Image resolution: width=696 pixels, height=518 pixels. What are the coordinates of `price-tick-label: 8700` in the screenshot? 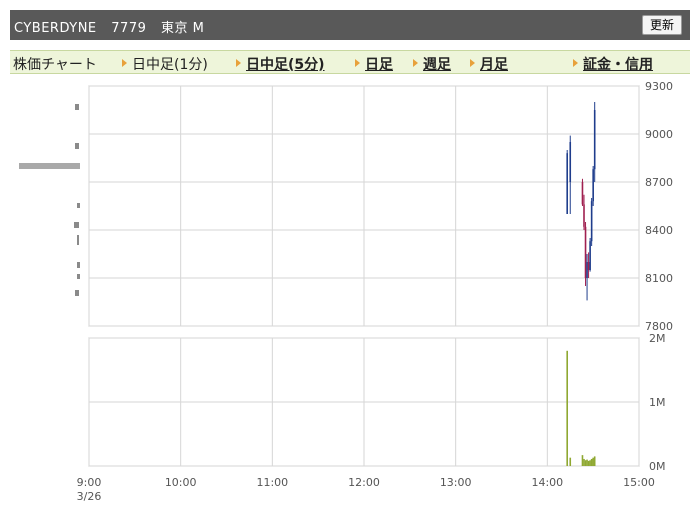 It's located at (659, 182).